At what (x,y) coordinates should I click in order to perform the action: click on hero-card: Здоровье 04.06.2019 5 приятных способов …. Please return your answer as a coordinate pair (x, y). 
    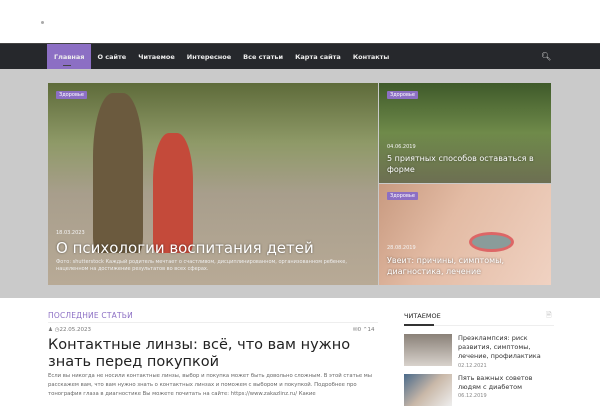
    Looking at the image, I should click on (465, 133).